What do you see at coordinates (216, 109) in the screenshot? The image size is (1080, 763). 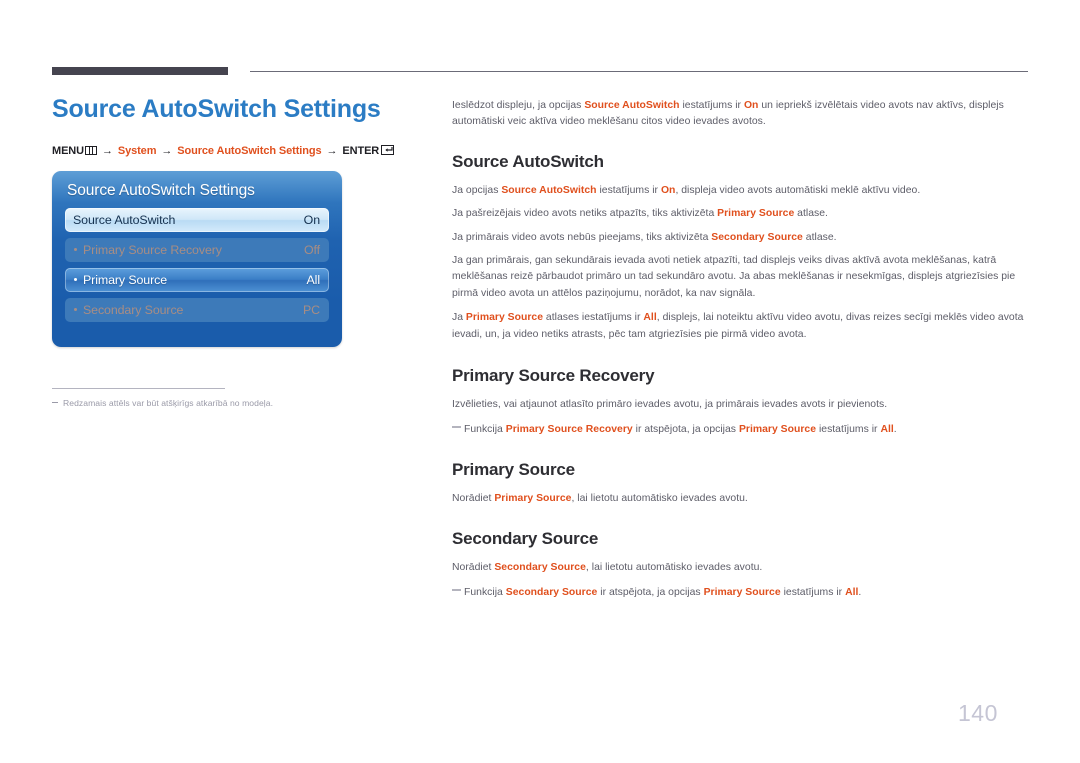 I see `page-title: Source AutoSwitch Settings` at bounding box center [216, 109].